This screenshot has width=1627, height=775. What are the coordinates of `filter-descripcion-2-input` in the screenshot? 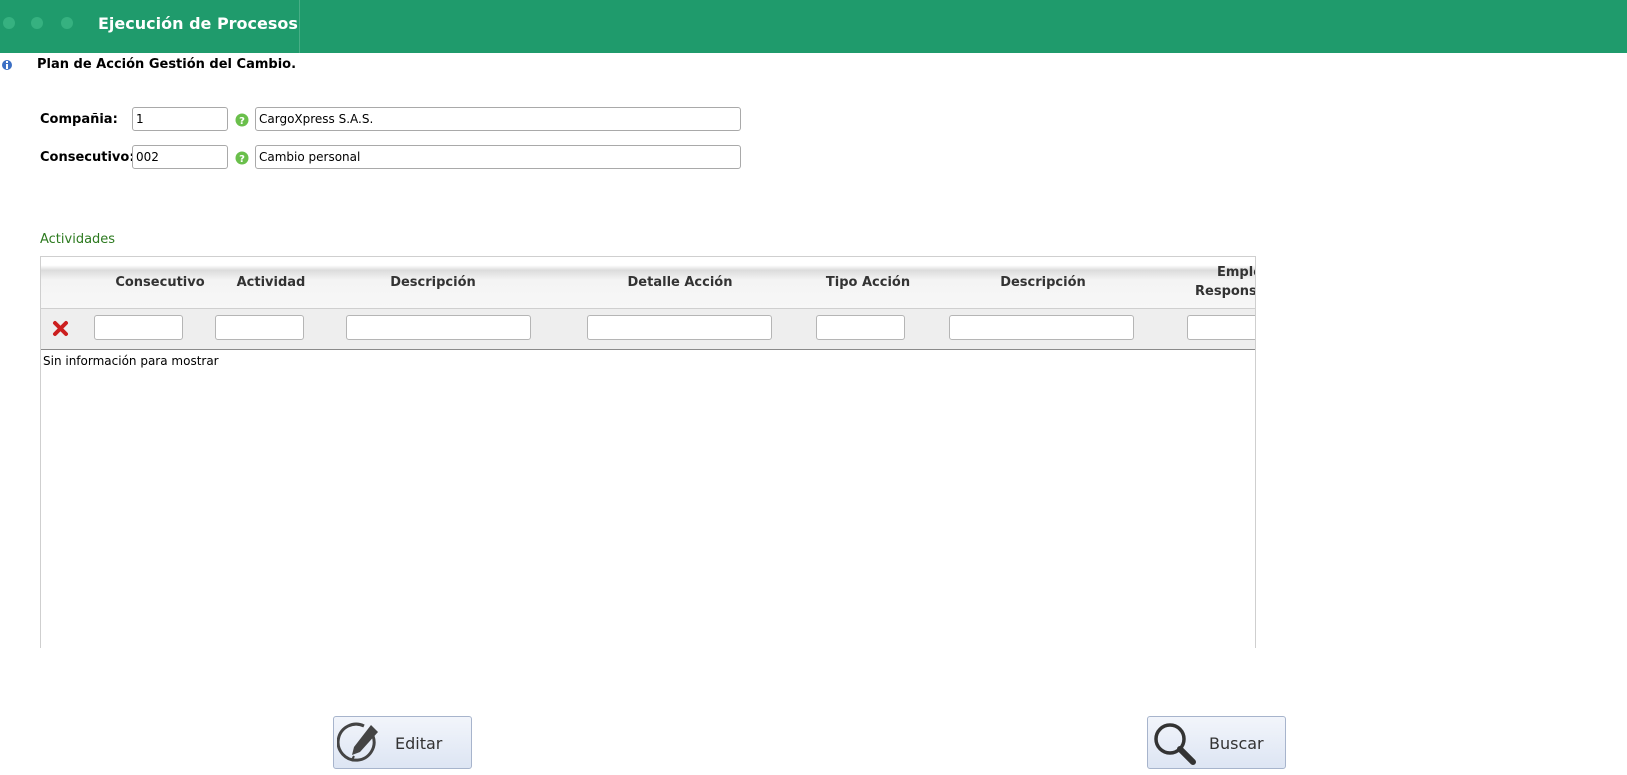 It's located at (1041, 327).